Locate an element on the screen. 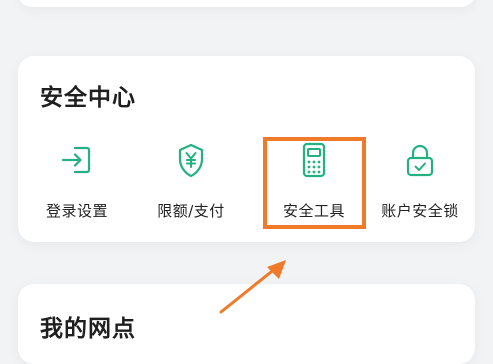 The image size is (493, 364). tool-label-account-lock: 账户安全锁 is located at coordinates (420, 211).